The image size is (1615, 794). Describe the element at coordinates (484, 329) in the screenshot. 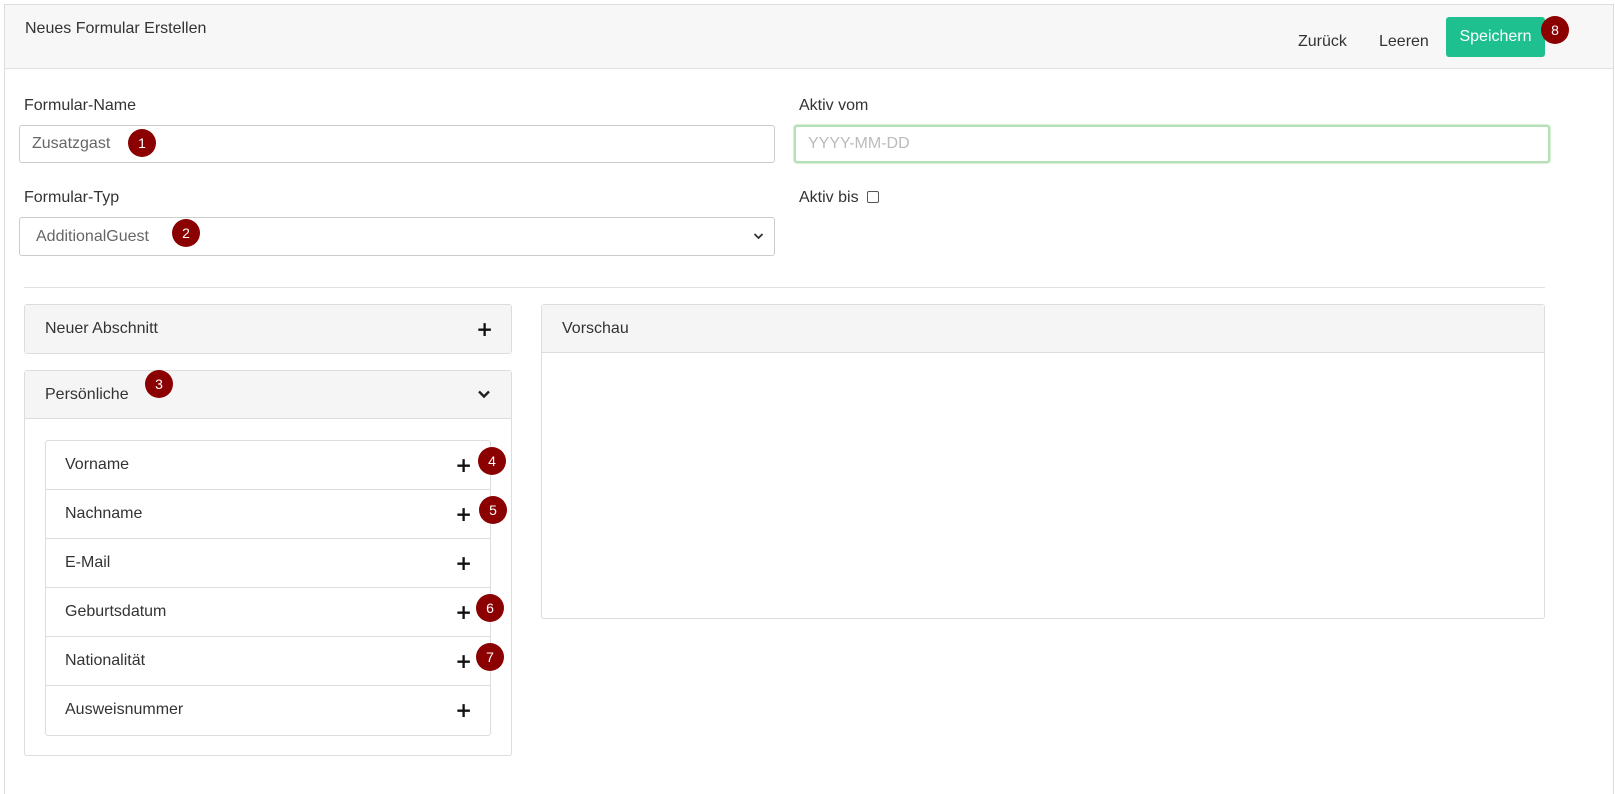

I see `add-section-icon: +` at that location.